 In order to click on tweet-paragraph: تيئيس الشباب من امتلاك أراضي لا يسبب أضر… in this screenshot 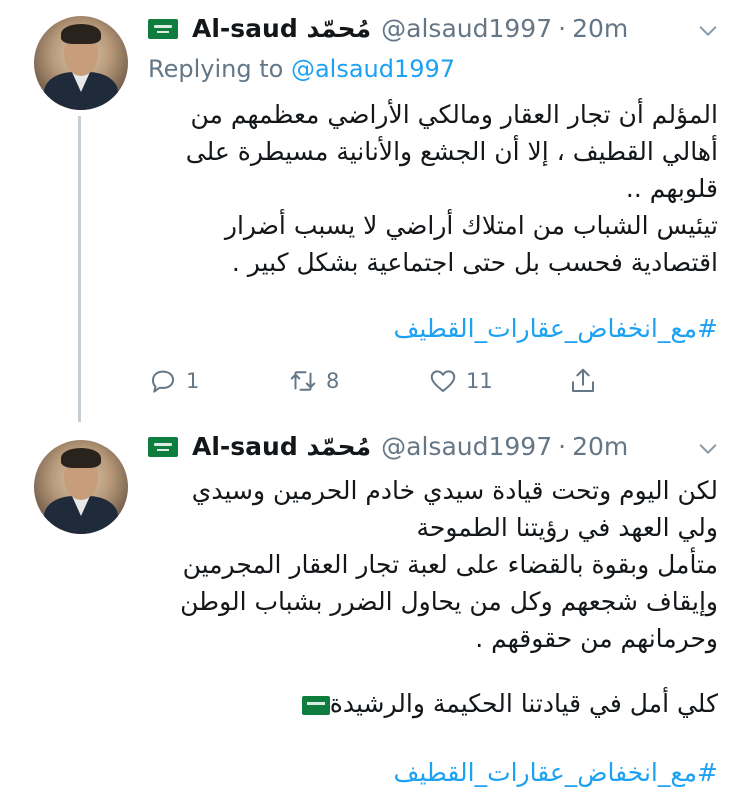, I will do `click(471, 244)`.